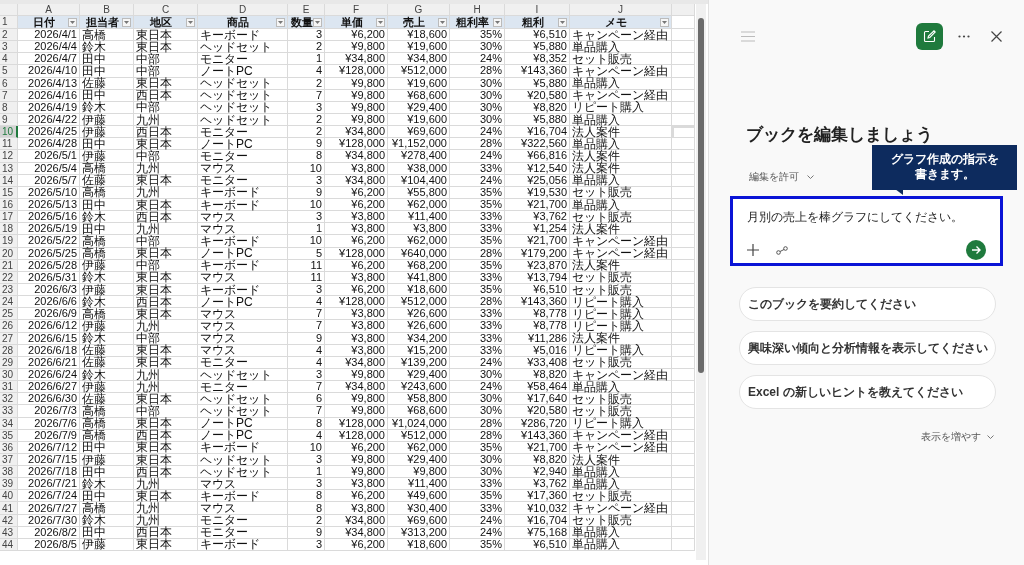  Describe the element at coordinates (866, 231) in the screenshot. I see `prompt-box: 月別の売上を棒グラフにしてください。` at that location.